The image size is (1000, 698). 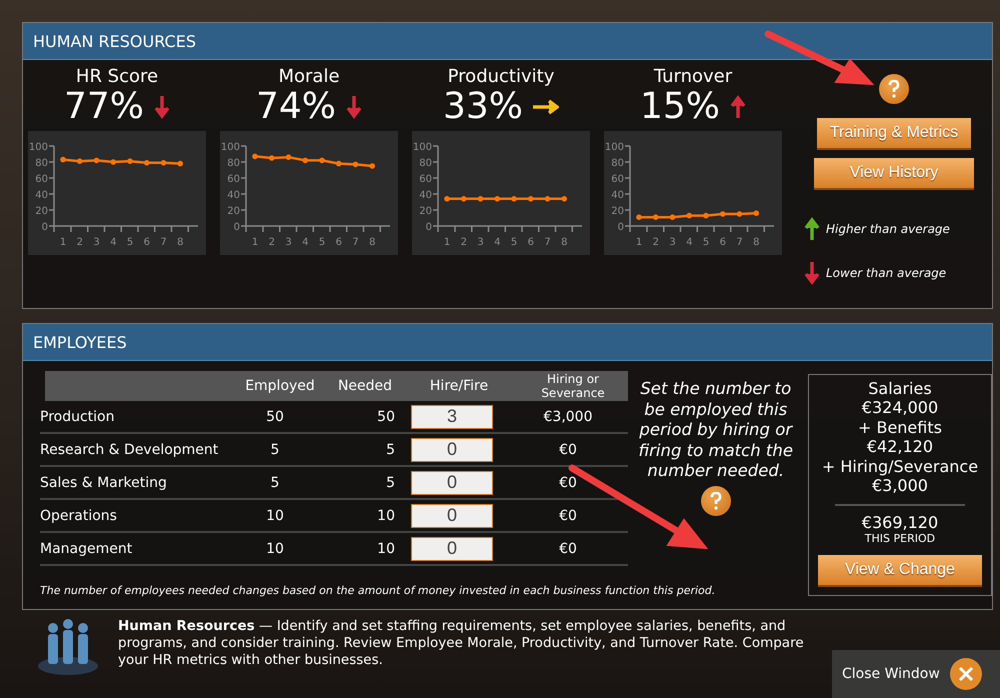 What do you see at coordinates (130, 450) in the screenshot?
I see `table-cell-text: Research & Development` at bounding box center [130, 450].